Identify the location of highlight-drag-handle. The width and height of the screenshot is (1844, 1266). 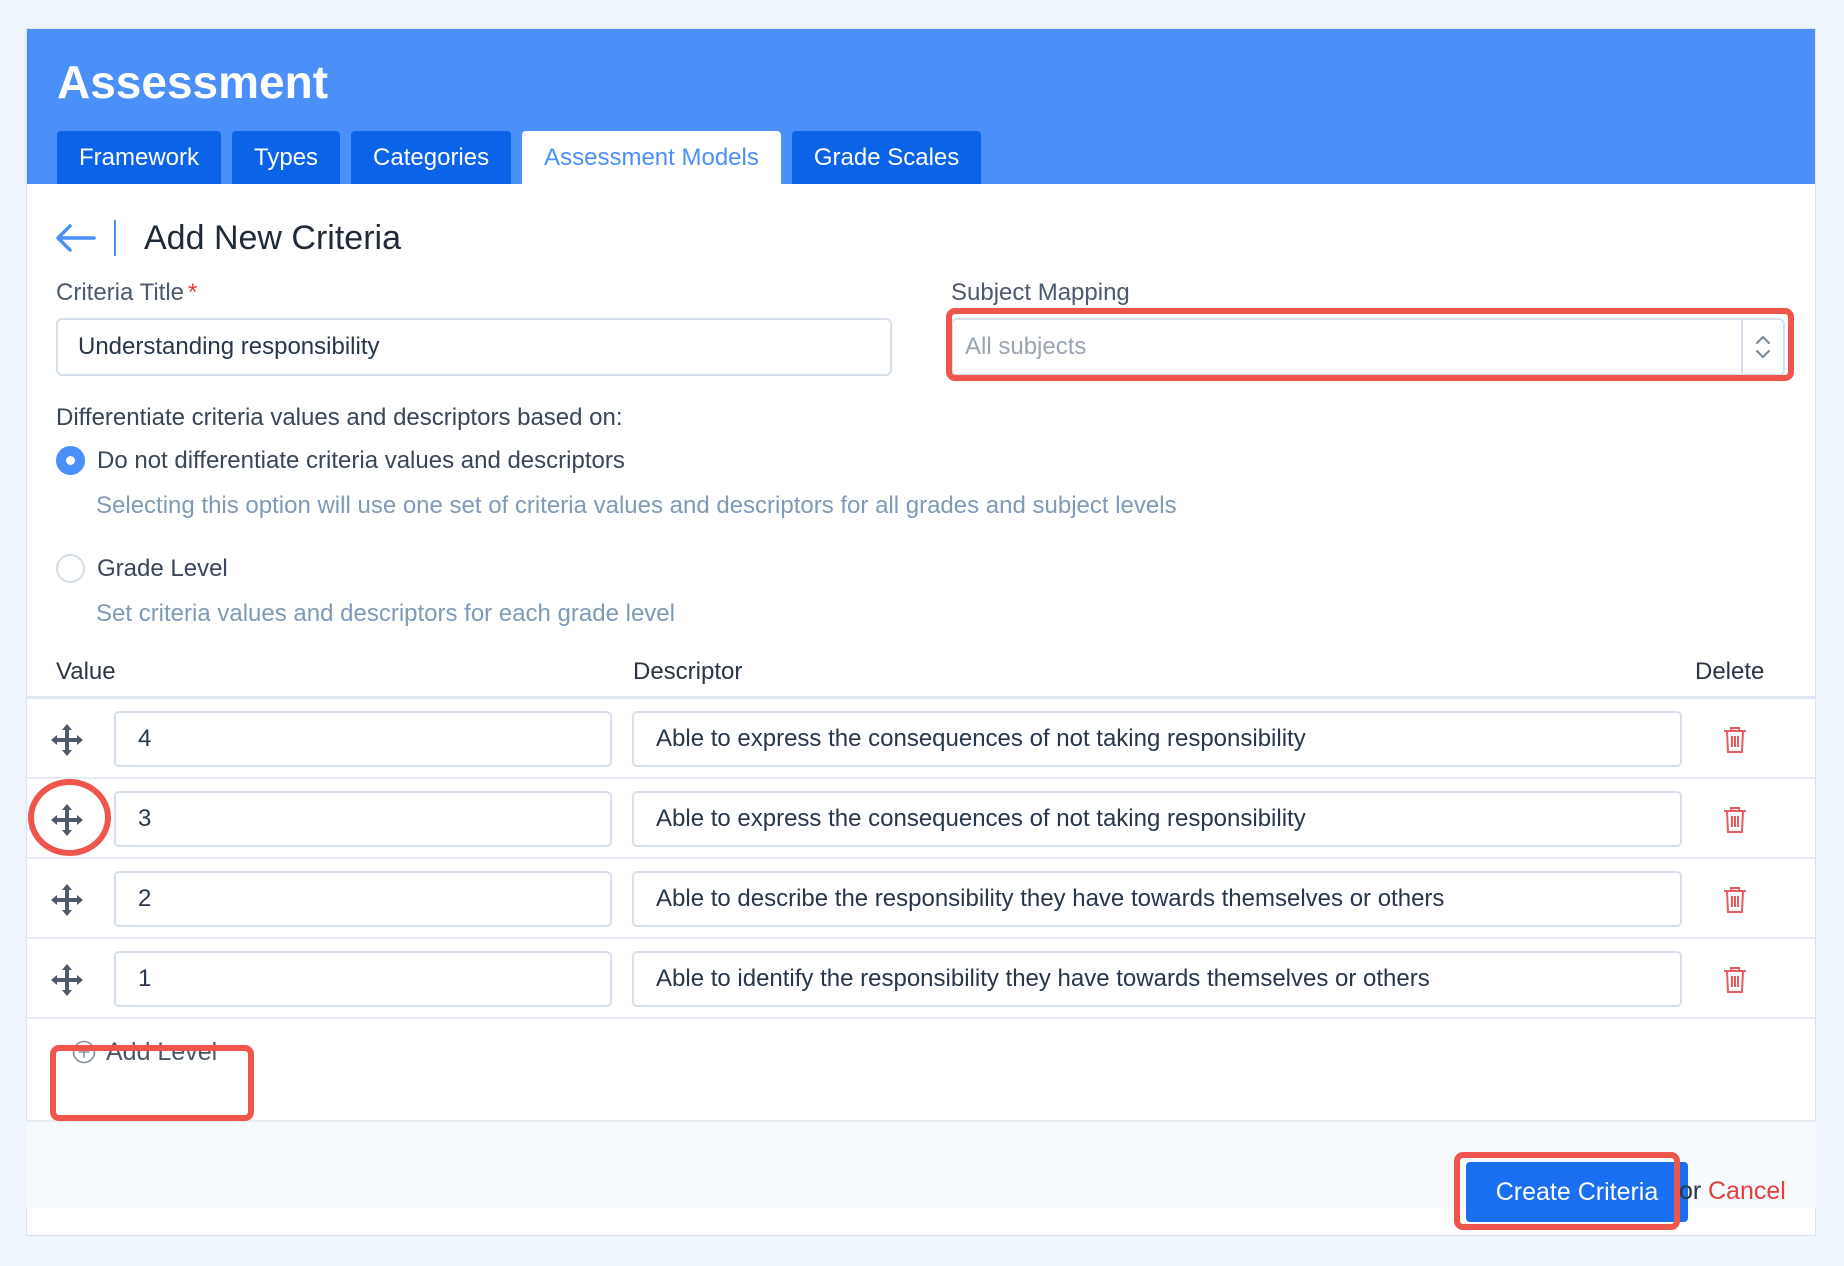
(69, 817).